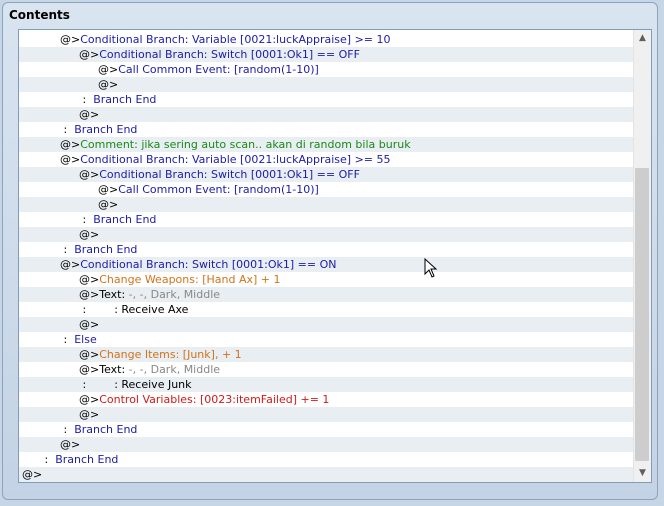  What do you see at coordinates (431, 268) in the screenshot?
I see `mouse-pointer-icon` at bounding box center [431, 268].